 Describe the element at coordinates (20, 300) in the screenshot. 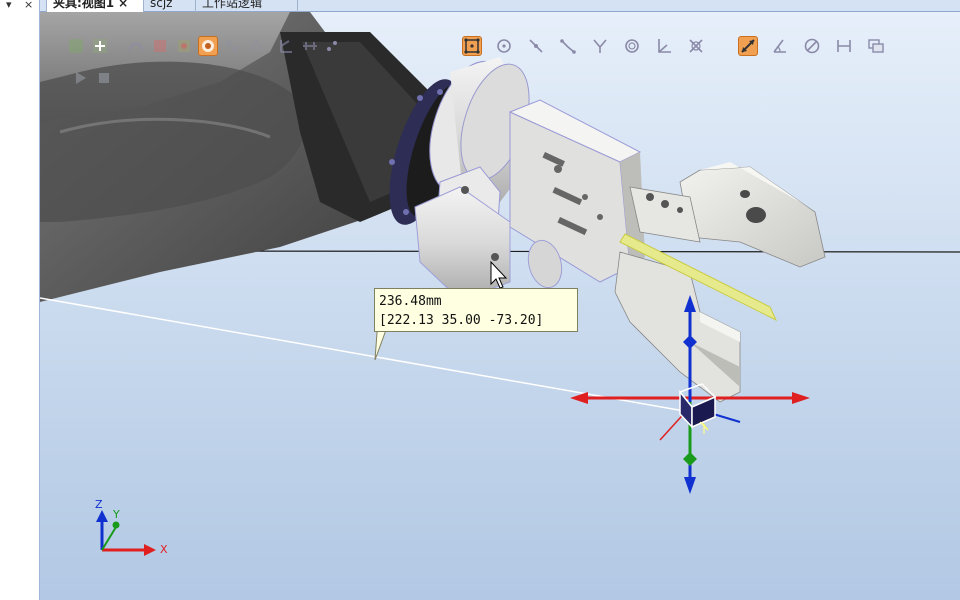

I see `left-dock-panel: ▾ ×` at that location.